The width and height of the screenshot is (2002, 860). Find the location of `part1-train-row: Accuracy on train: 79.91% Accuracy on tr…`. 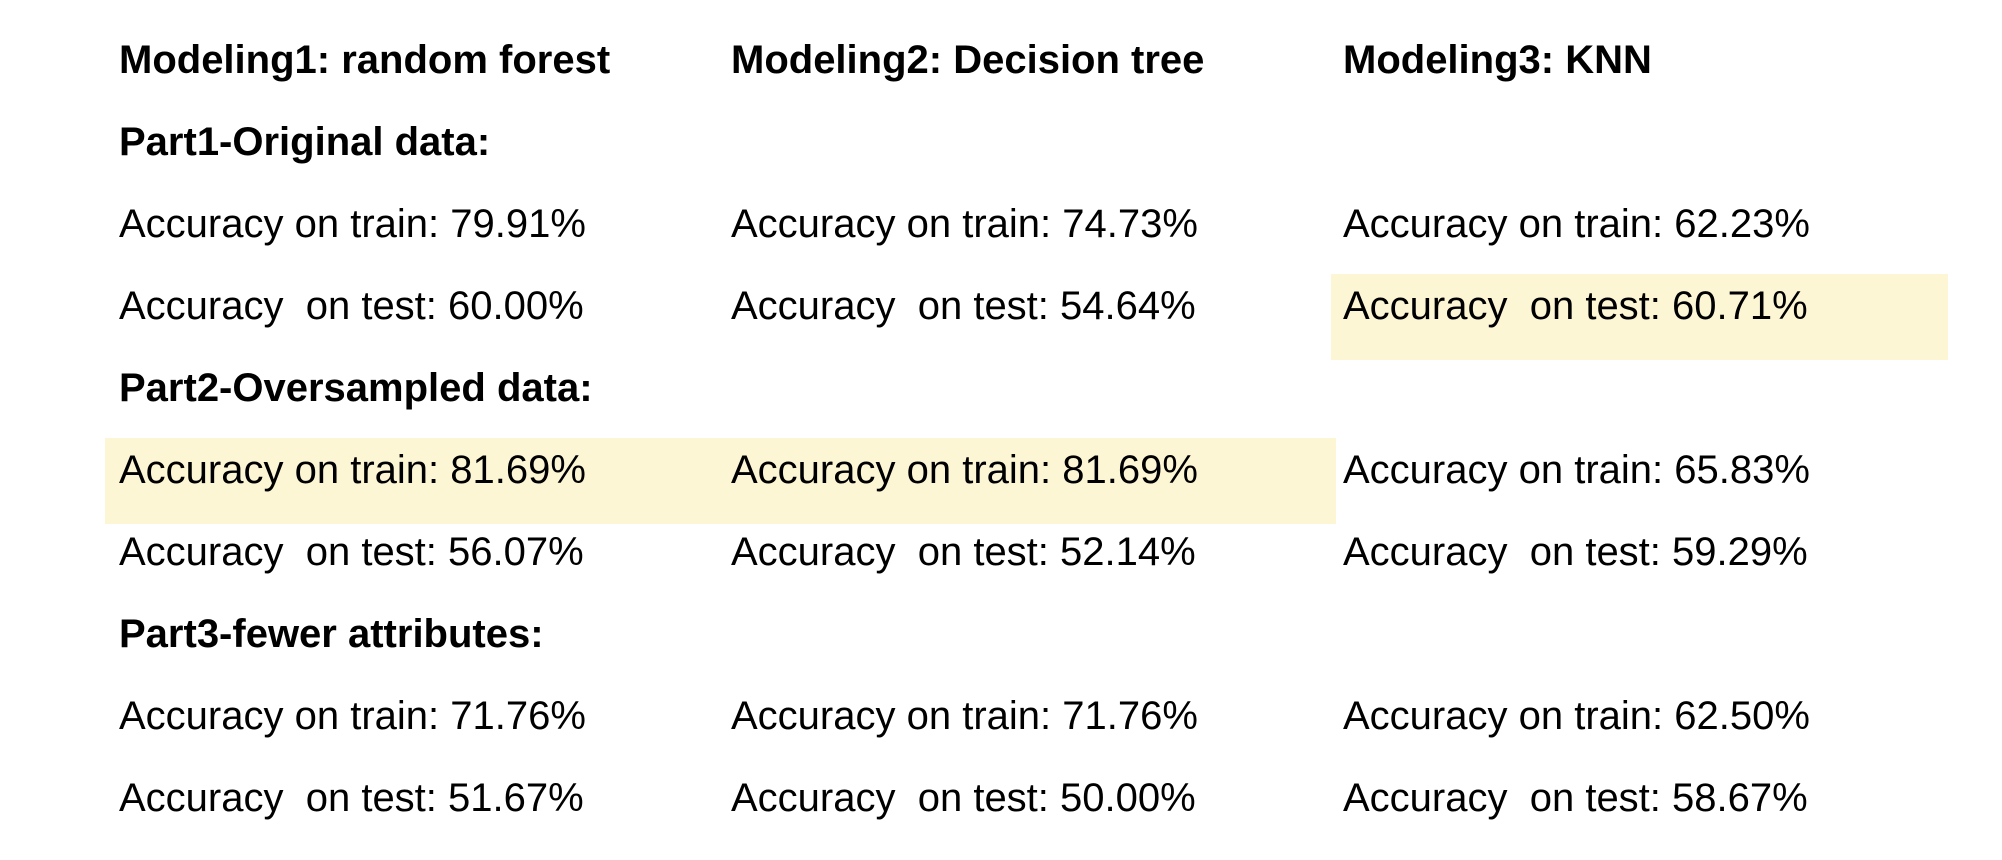

part1-train-row: Accuracy on train: 79.91% Accuracy on tr… is located at coordinates (1001, 224).